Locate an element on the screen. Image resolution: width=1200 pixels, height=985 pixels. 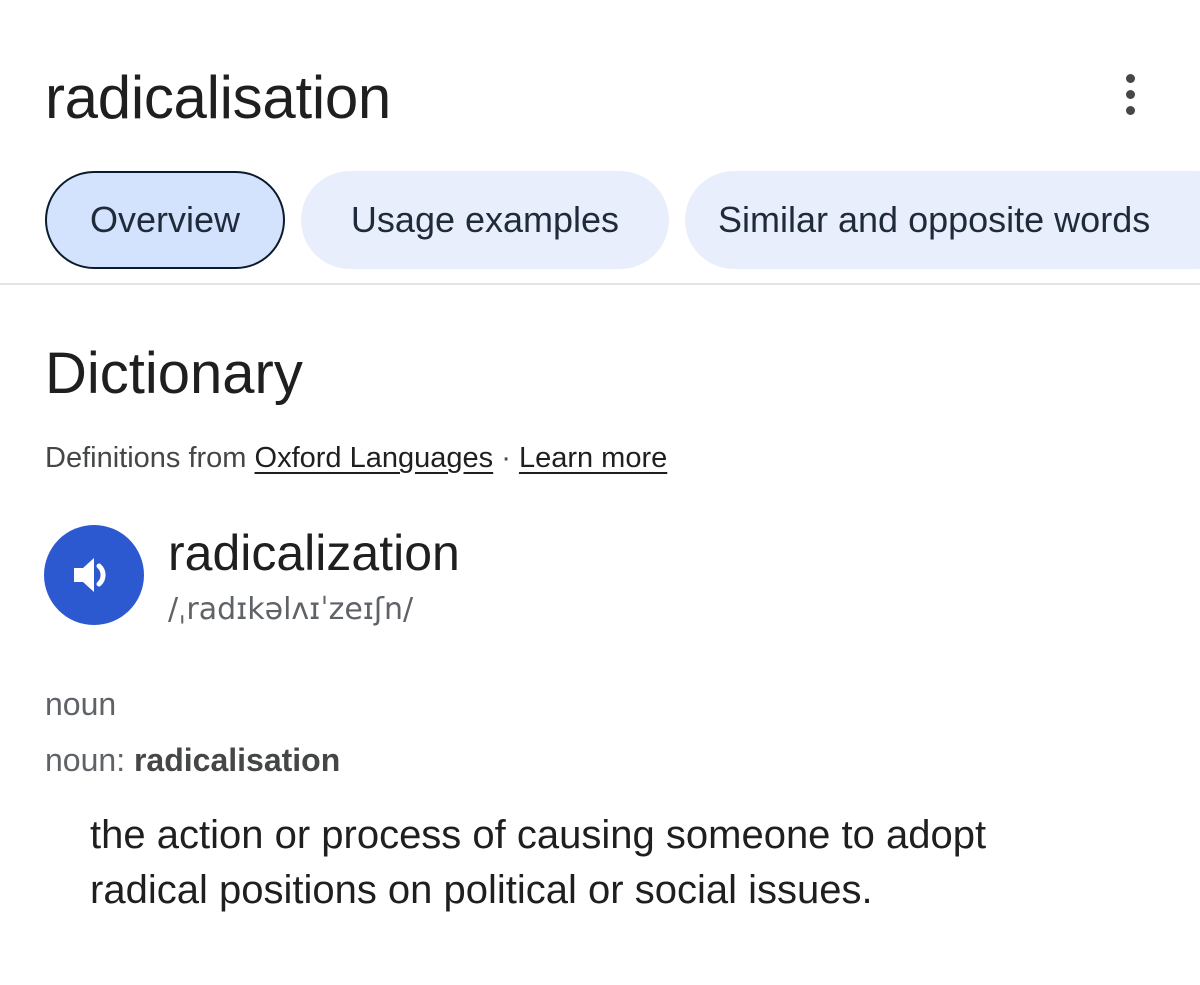
headword: radicalization is located at coordinates (314, 553).